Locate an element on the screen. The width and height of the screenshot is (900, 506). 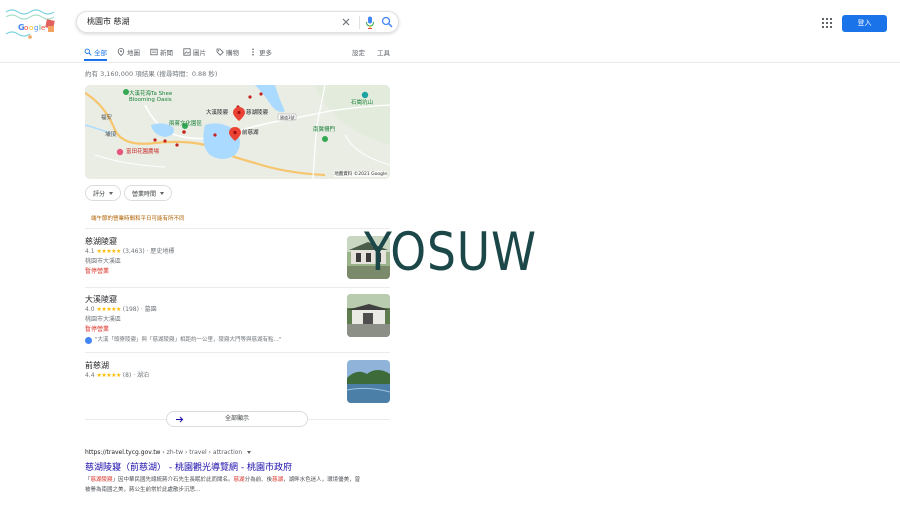
tab-all: 全部 is located at coordinates (95, 53).